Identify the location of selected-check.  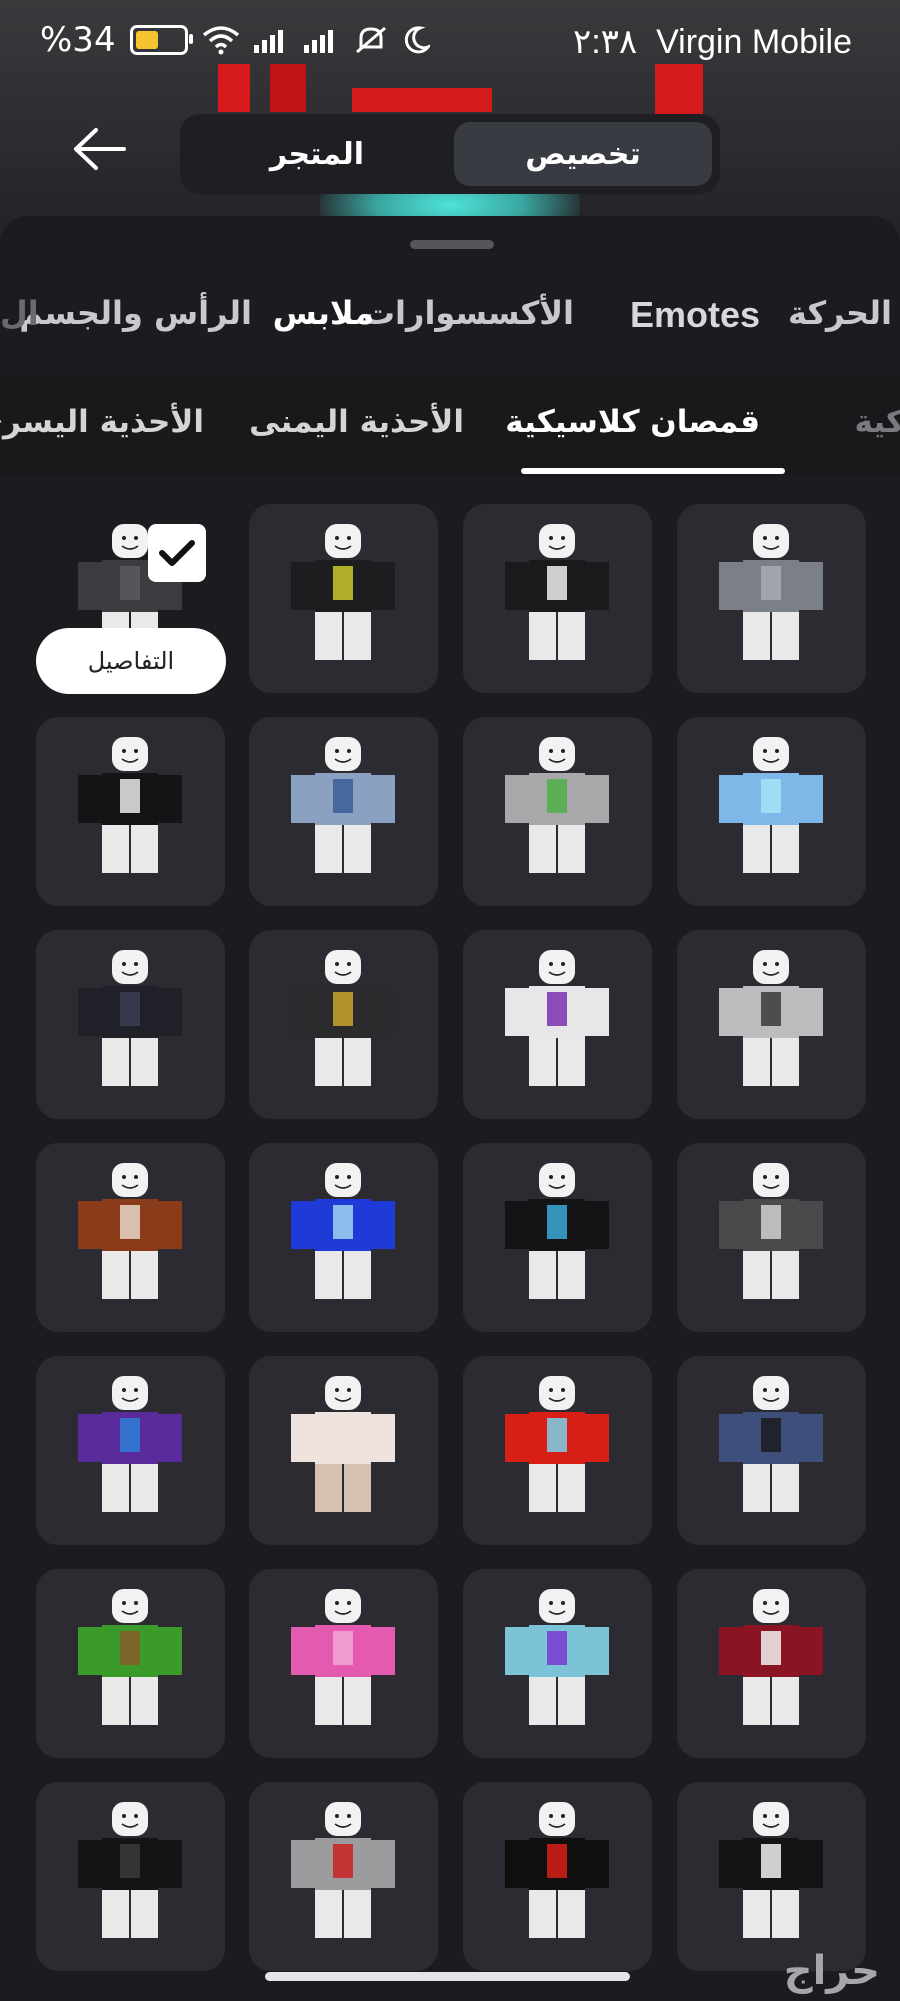
(177, 553).